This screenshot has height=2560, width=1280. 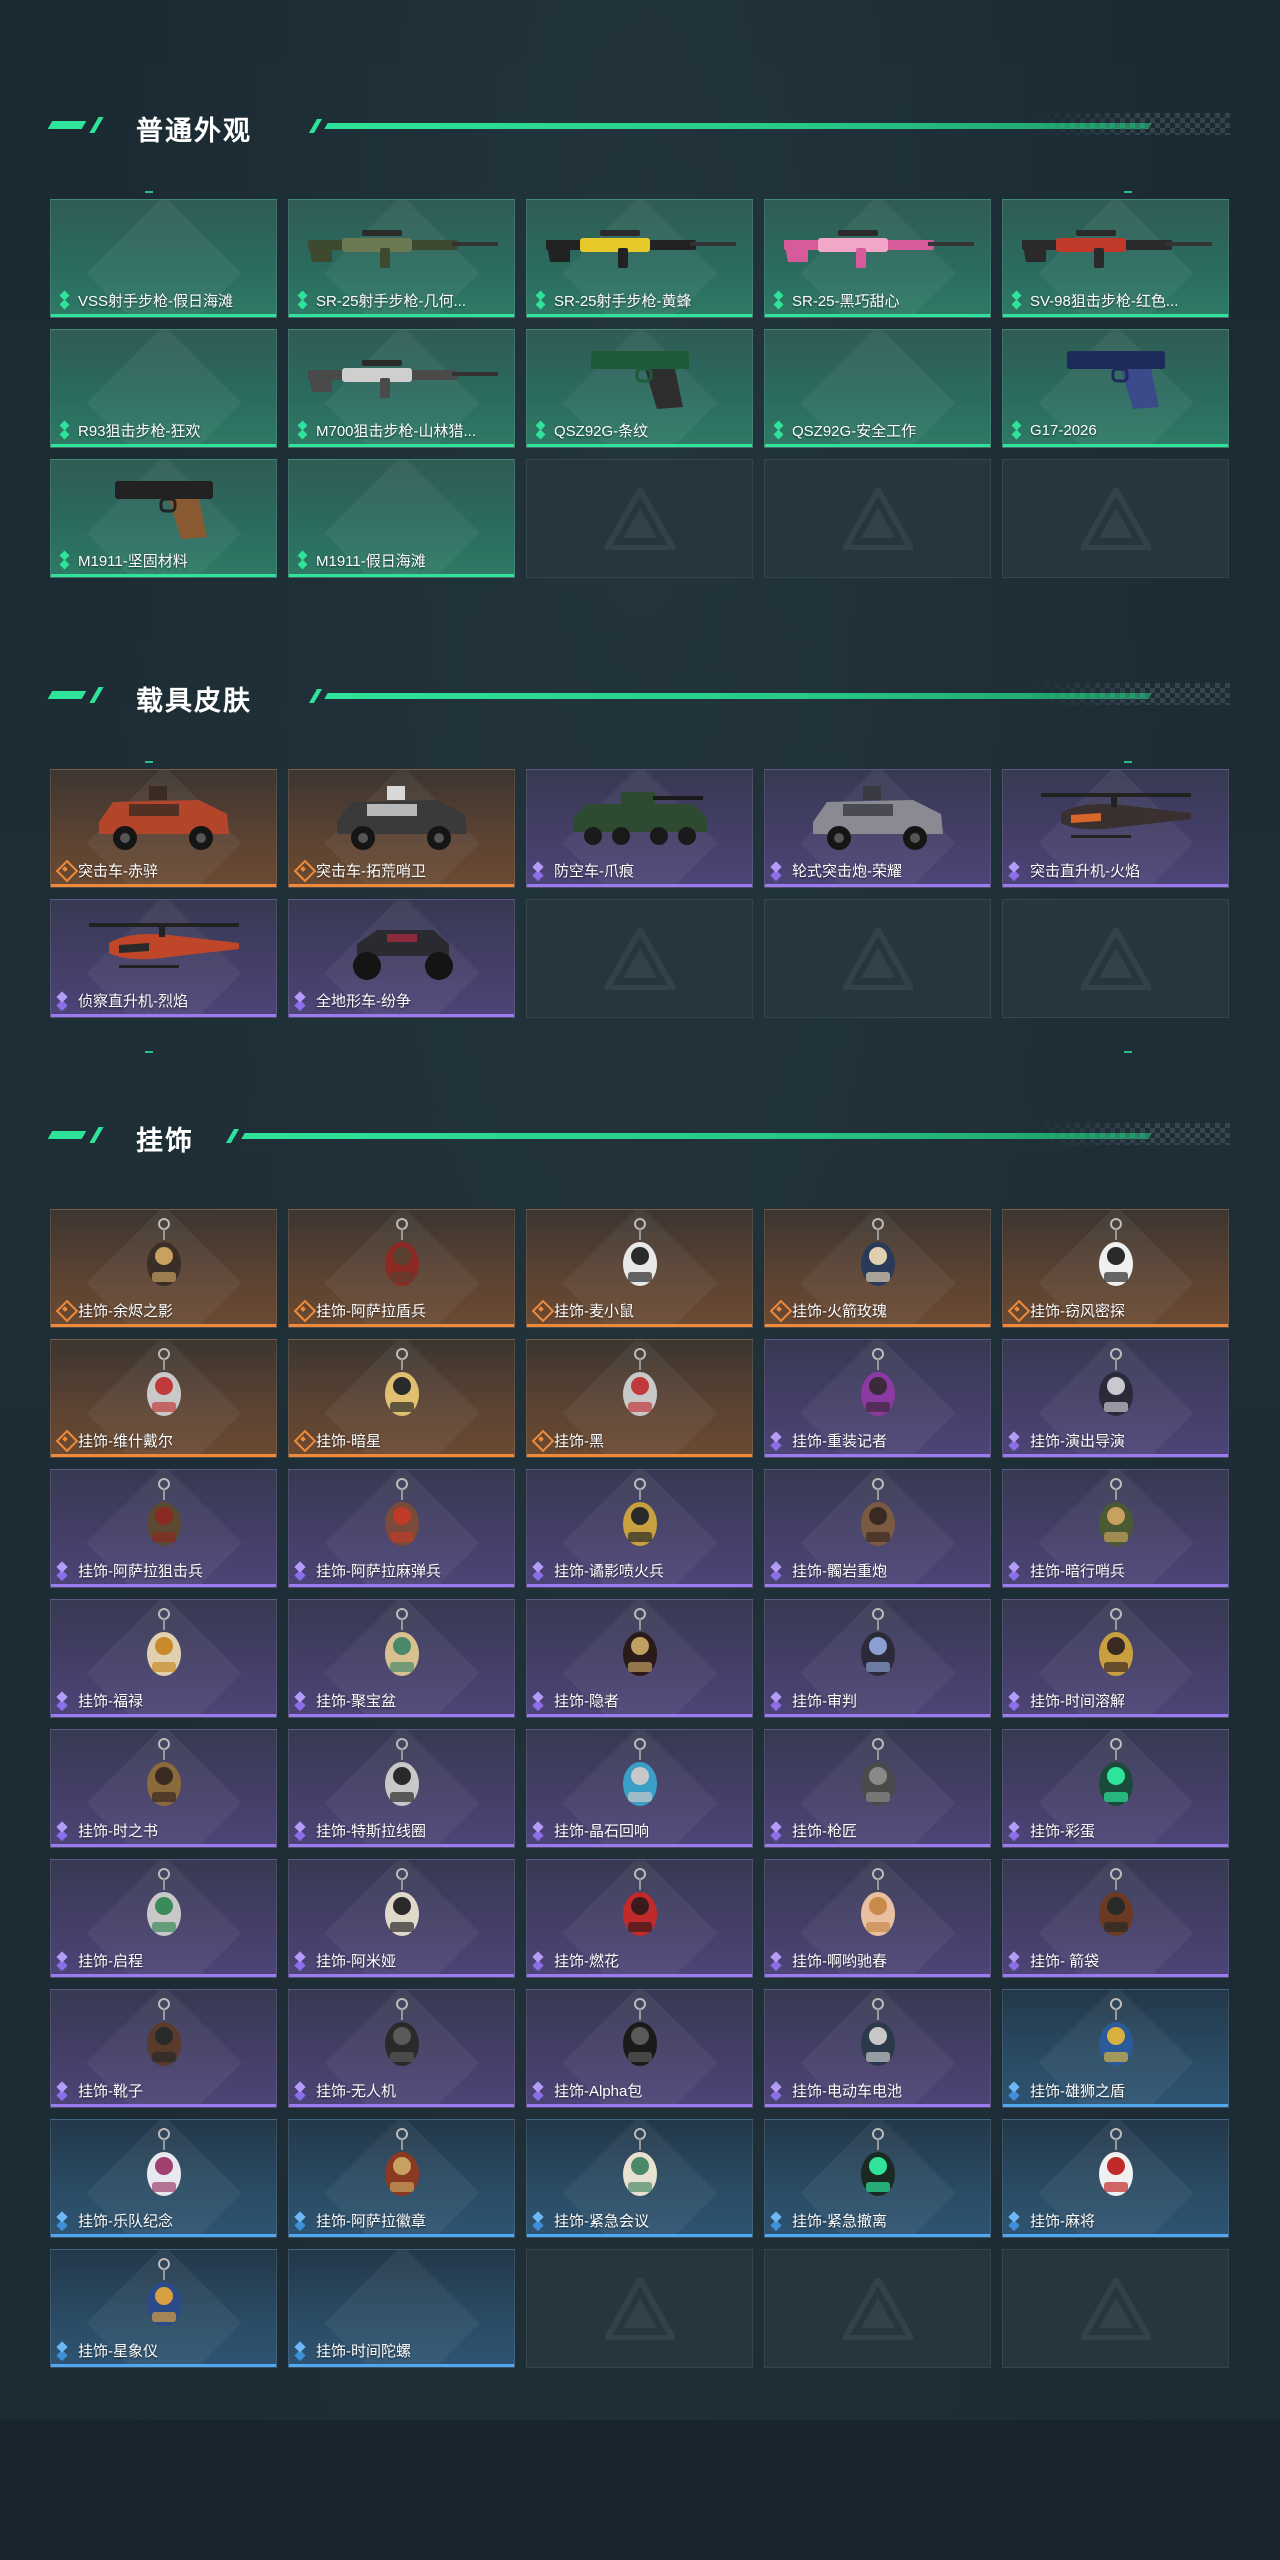 I want to click on item-card: 挂饰-麻将, so click(x=1115, y=2178).